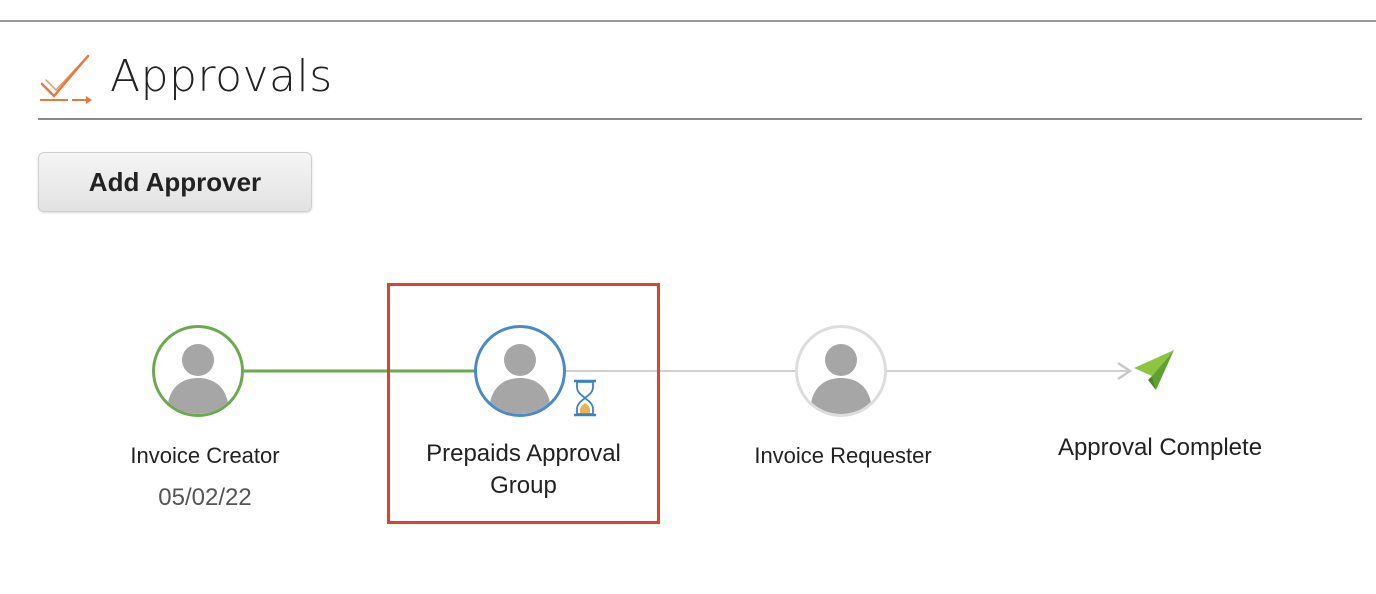 This screenshot has width=1376, height=594. I want to click on step-label-line1: Prepaids Approval, so click(523, 453).